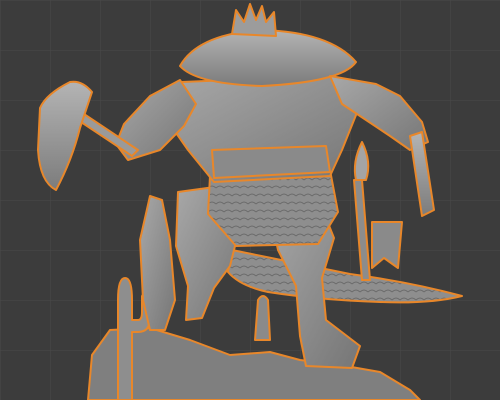  I want to click on banner, so click(387, 245).